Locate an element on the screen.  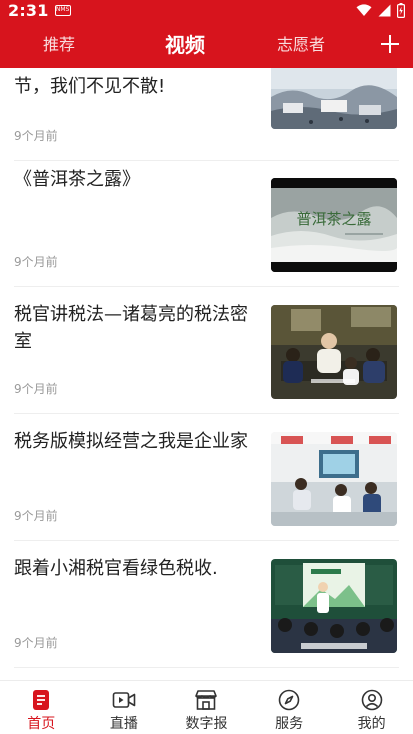
tab-recommend: 推荐 is located at coordinates (59, 45).